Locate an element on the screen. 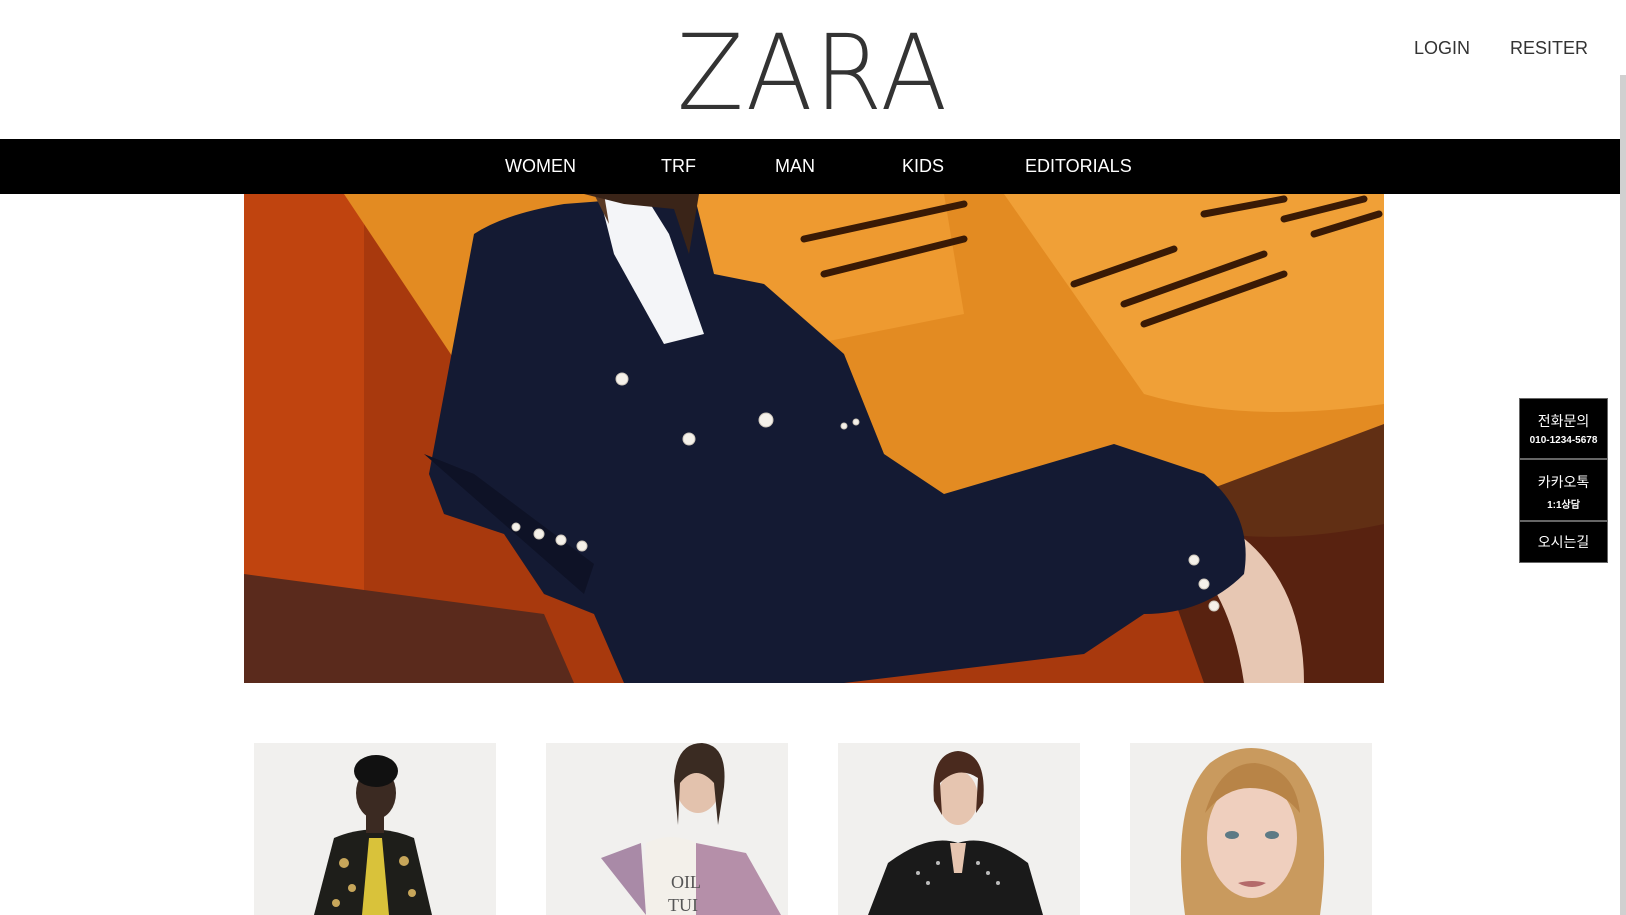  register-link: RESITER is located at coordinates (1549, 48).